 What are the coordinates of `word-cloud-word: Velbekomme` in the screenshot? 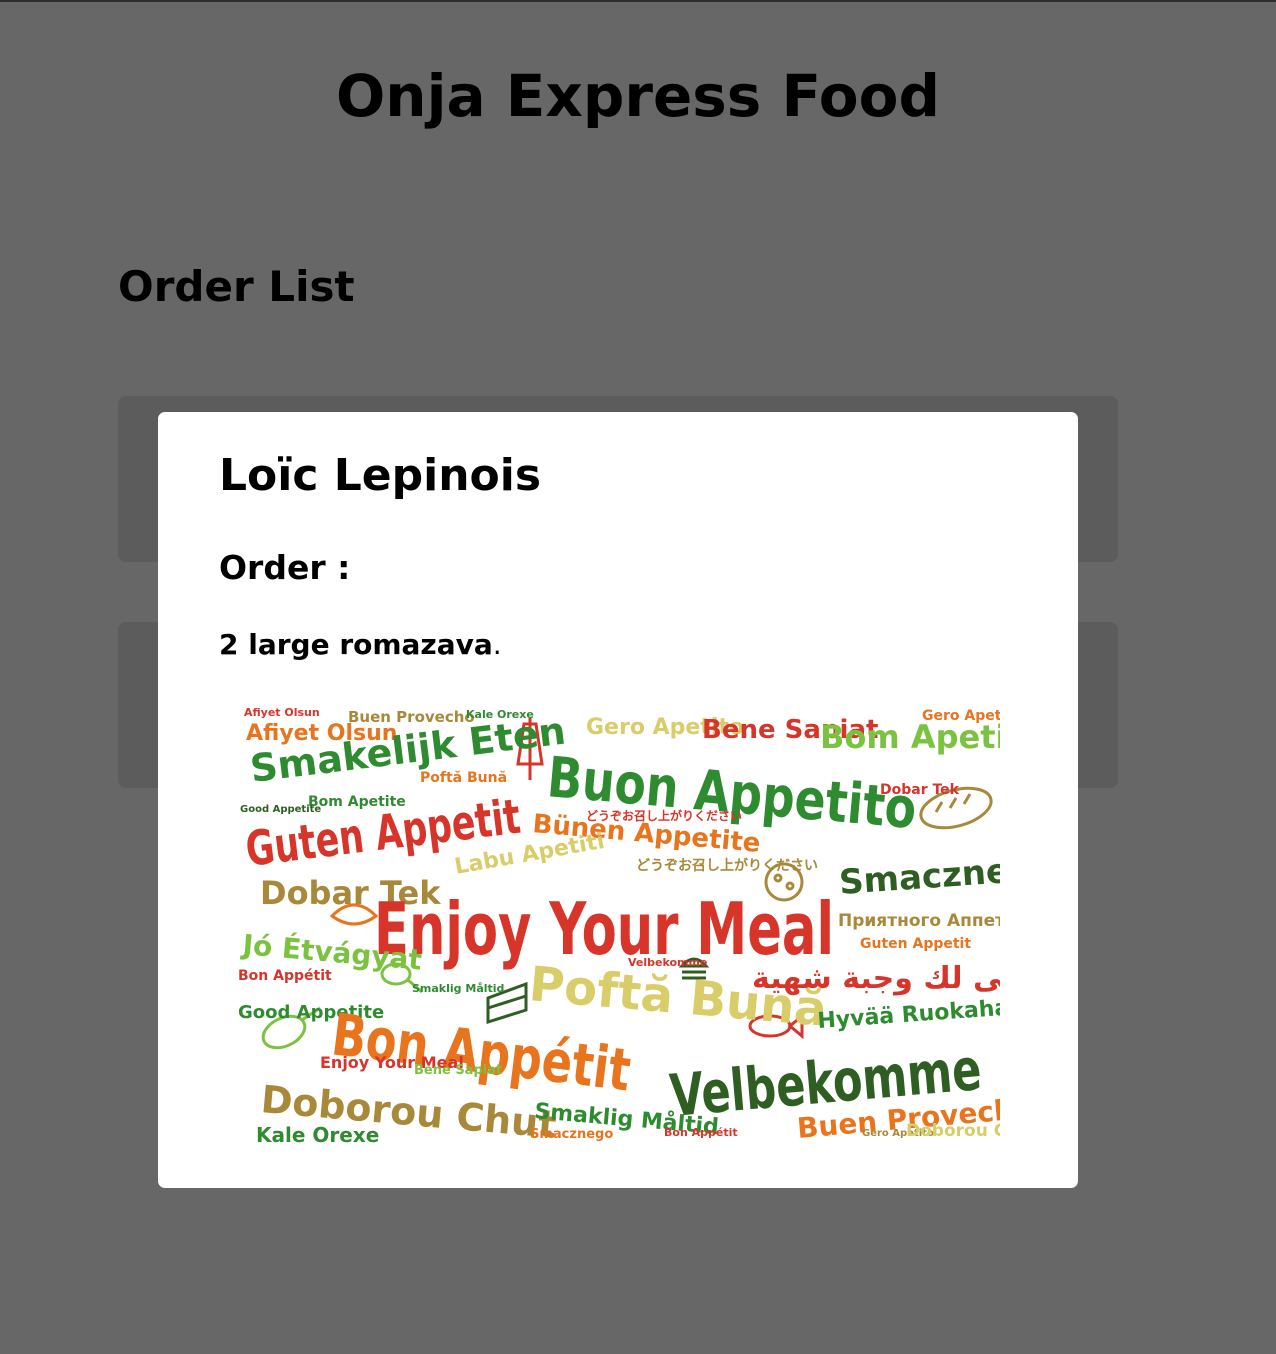 It's located at (667, 962).